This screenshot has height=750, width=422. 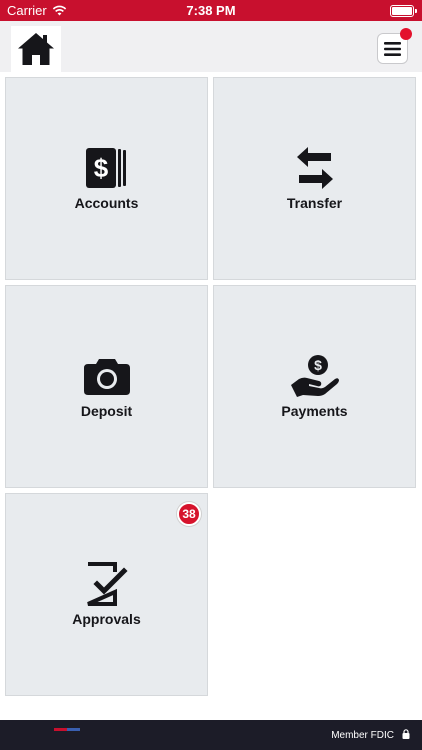 I want to click on battery-icon, so click(x=403, y=11).